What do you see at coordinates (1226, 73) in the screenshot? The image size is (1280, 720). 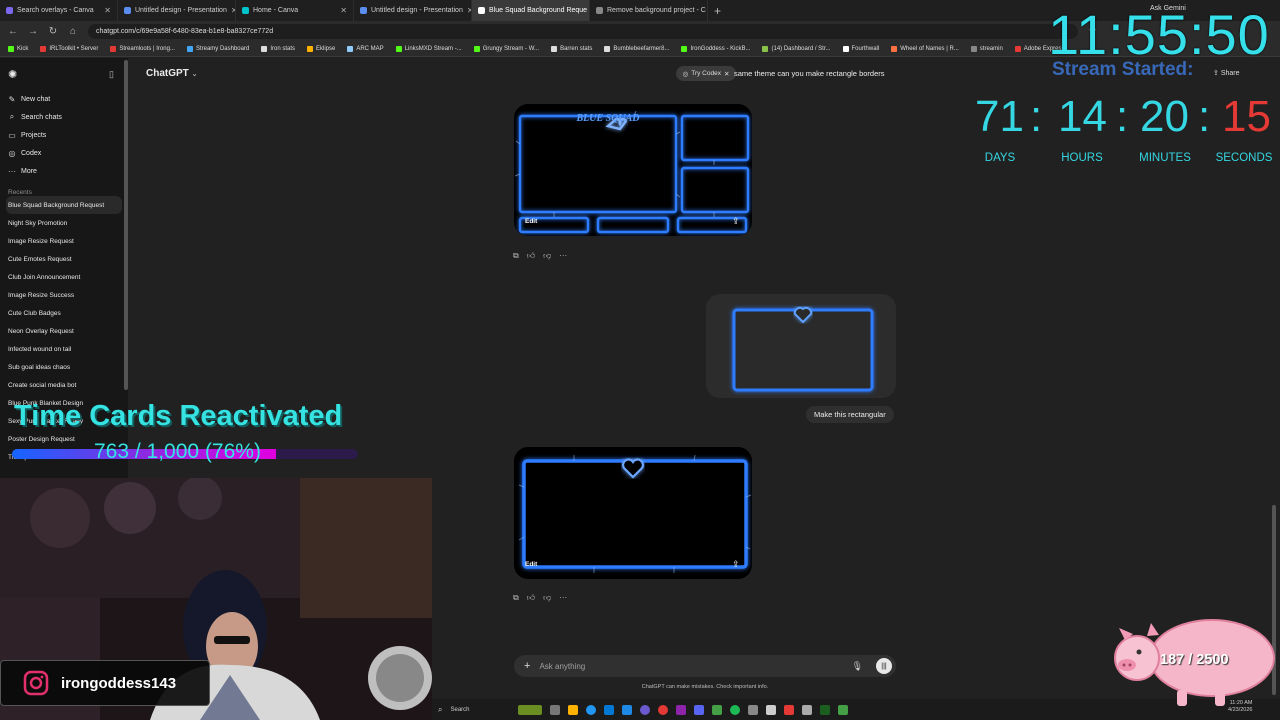 I see `share-button: ⇪ Share` at bounding box center [1226, 73].